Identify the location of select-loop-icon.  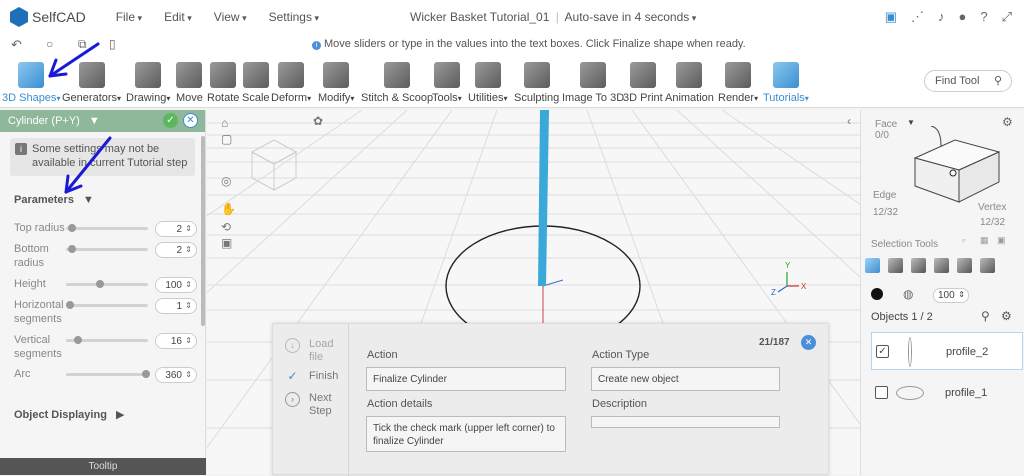
(964, 265).